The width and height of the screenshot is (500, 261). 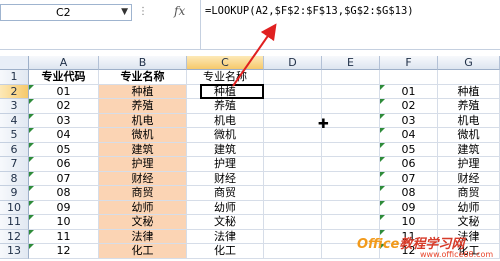 What do you see at coordinates (225, 106) in the screenshot?
I see `cell-c3: 养殖` at bounding box center [225, 106].